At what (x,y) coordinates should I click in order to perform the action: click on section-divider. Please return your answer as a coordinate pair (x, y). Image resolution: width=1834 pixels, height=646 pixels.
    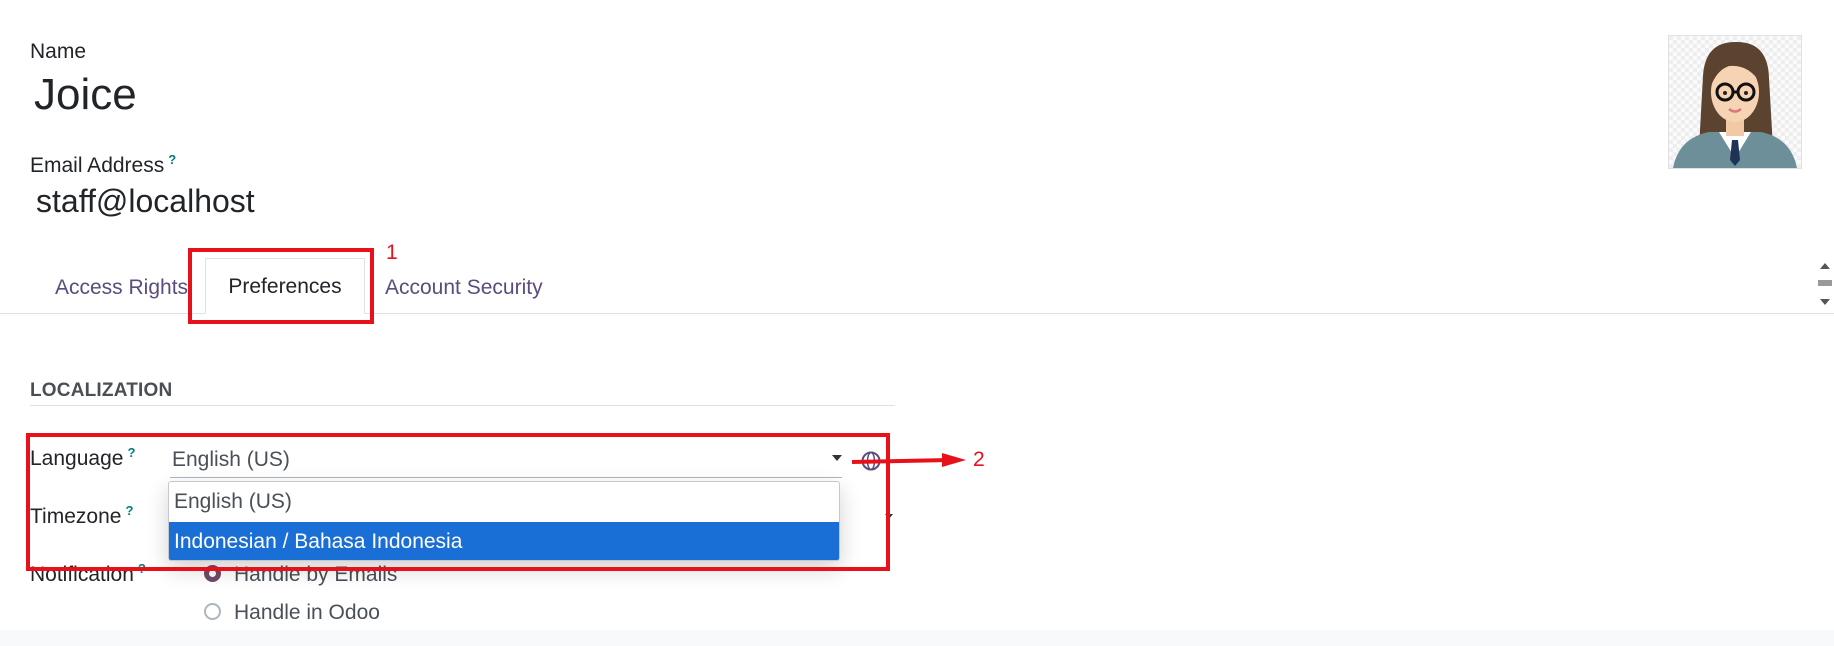
    Looking at the image, I should click on (462, 405).